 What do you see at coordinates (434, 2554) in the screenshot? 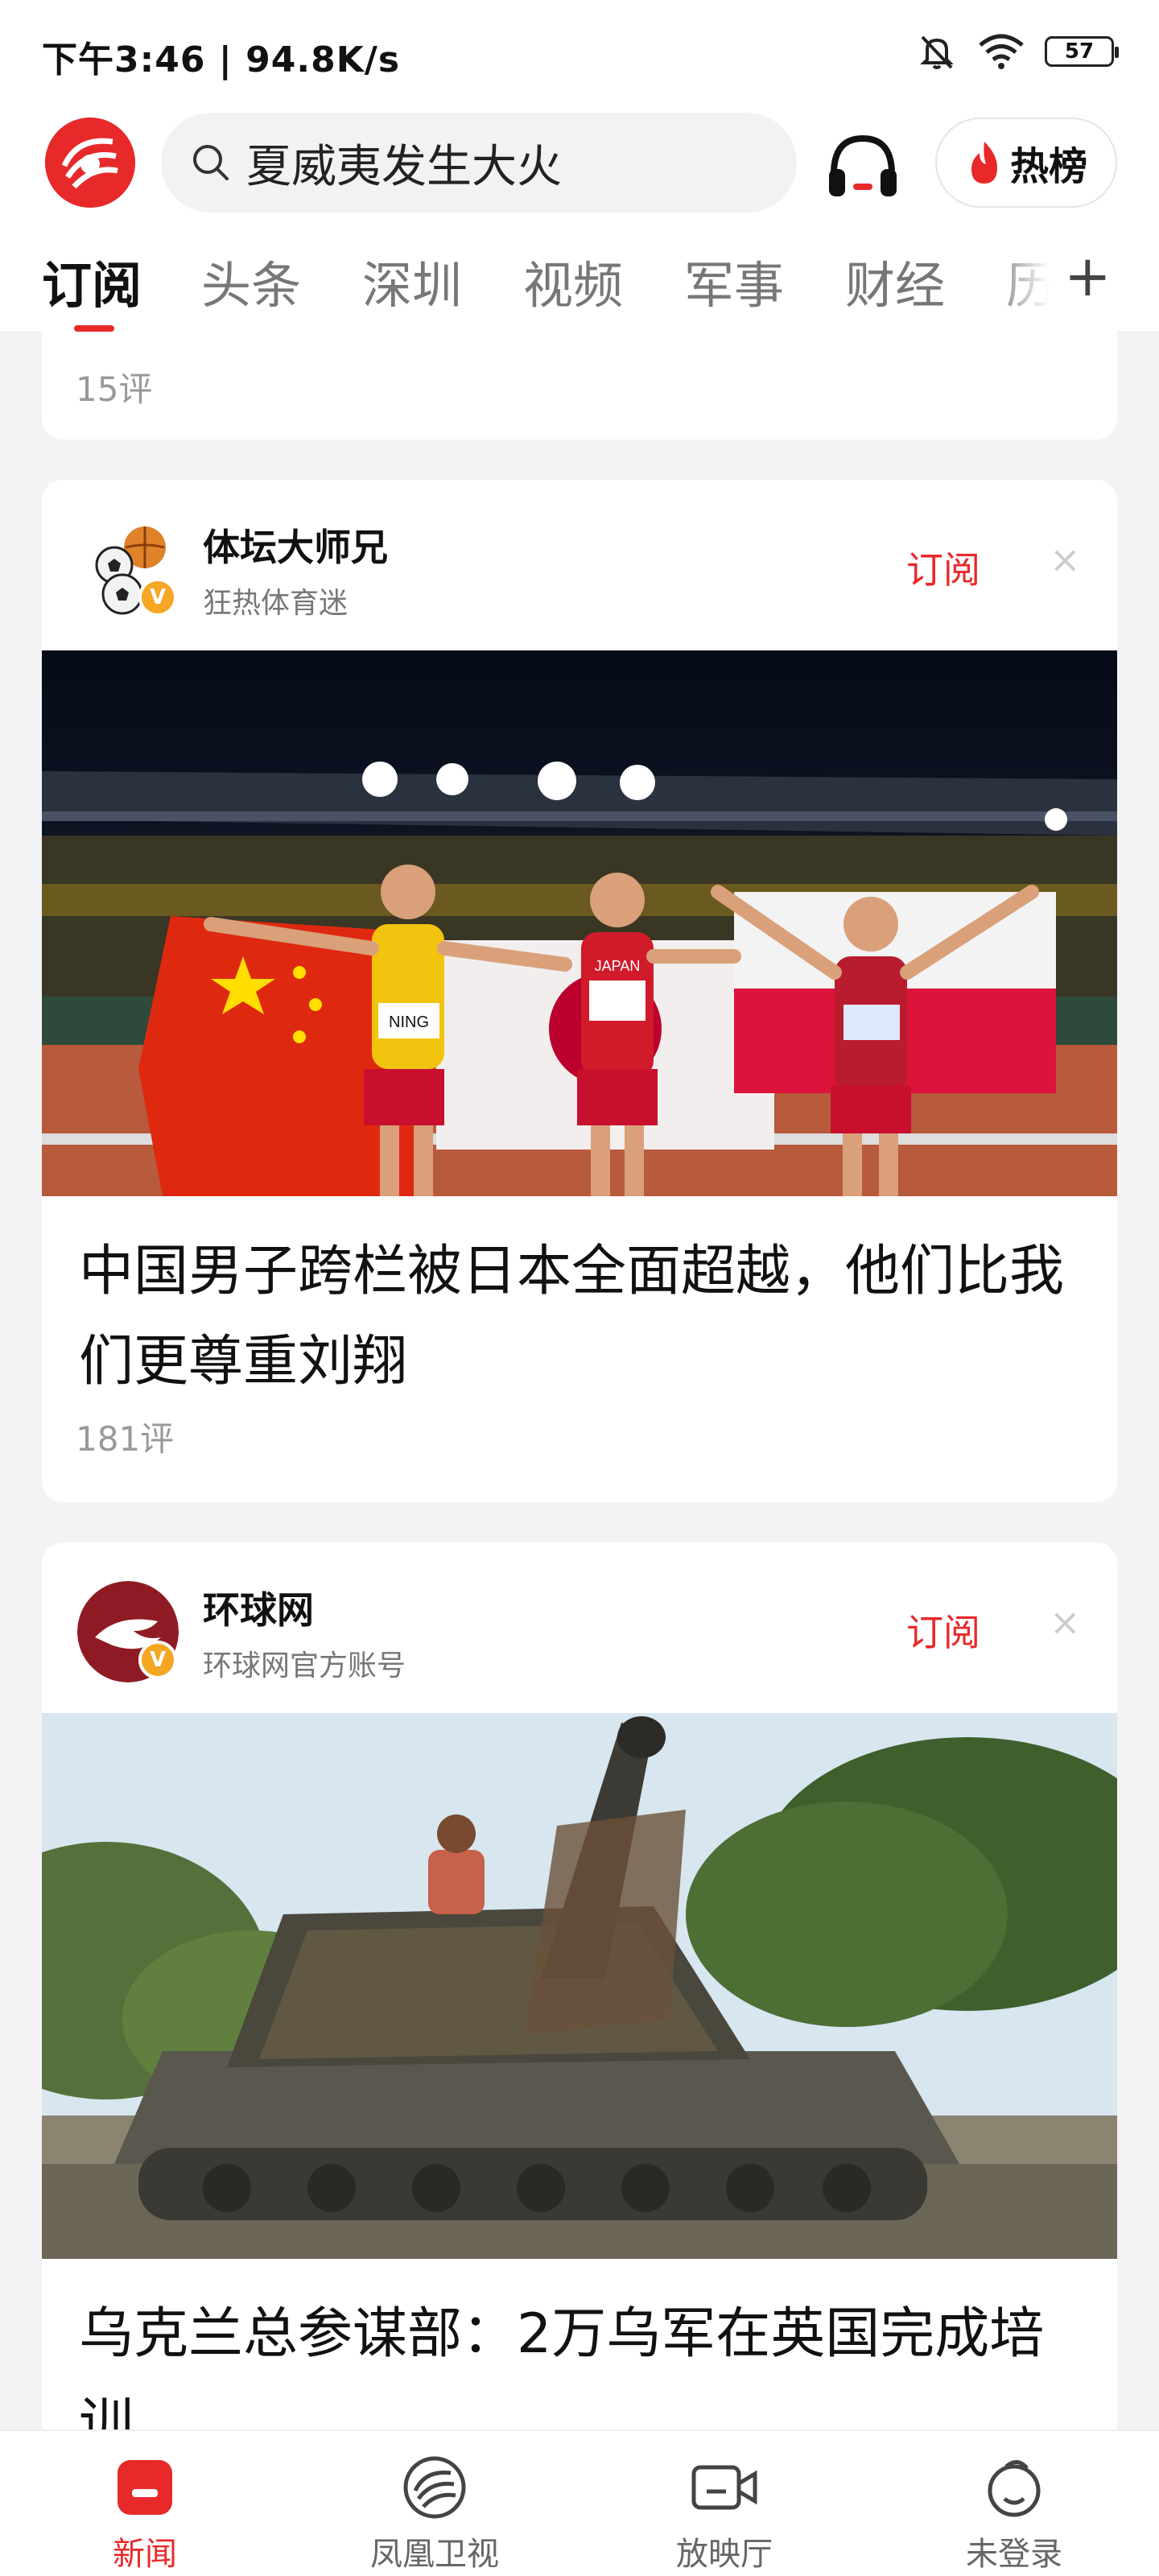
I see `nav-phoenix-tv-label: 凤凰卫视` at bounding box center [434, 2554].